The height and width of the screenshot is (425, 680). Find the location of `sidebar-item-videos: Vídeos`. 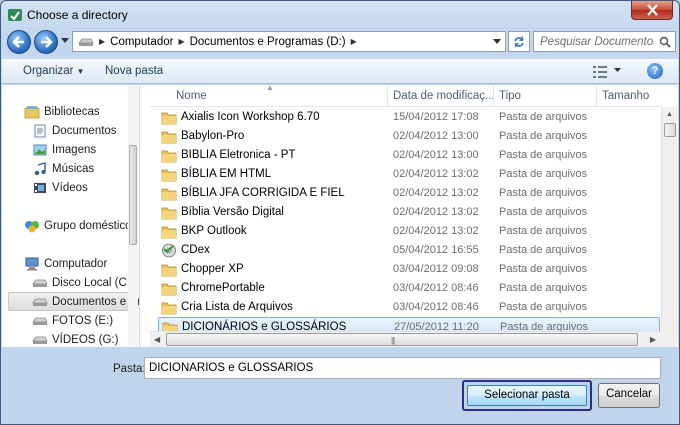

sidebar-item-videos: Vídeos is located at coordinates (60, 187).